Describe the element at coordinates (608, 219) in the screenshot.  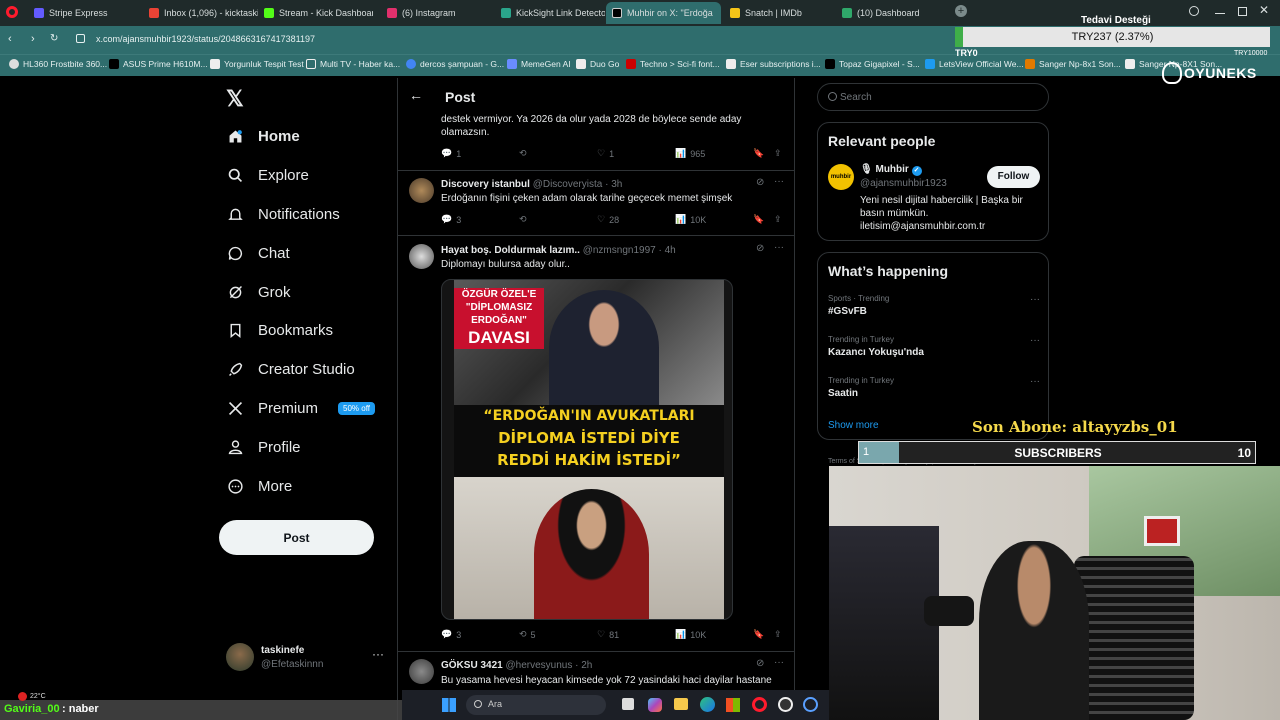
I see `like-button: ♡ 28` at that location.